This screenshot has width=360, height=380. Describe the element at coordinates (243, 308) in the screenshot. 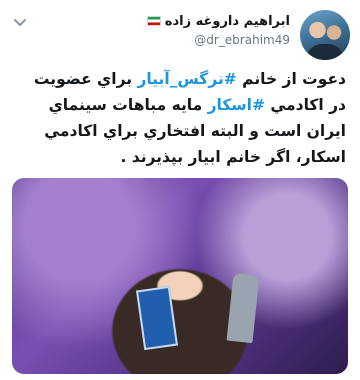

I see `award-statue` at that location.